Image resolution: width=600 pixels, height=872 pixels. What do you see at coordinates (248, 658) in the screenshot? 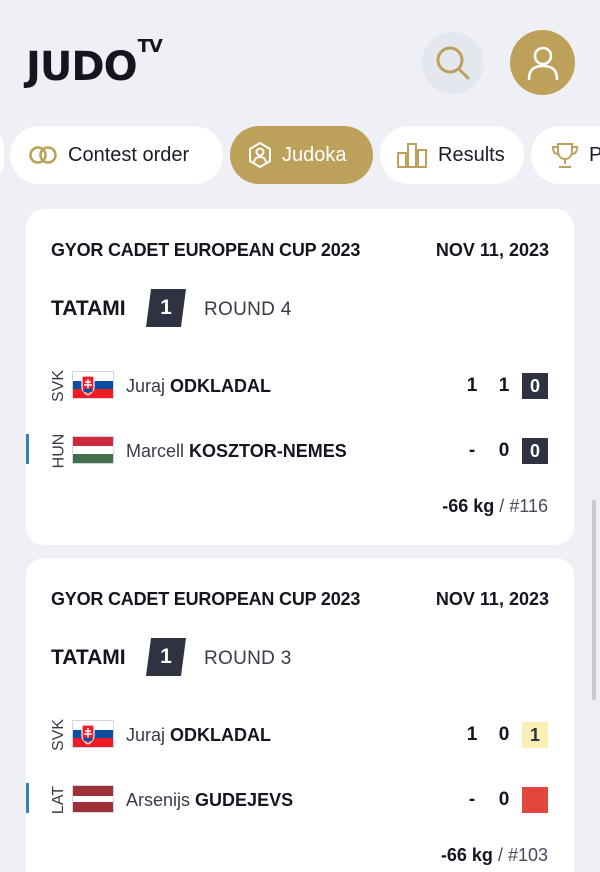
I see `round-label: ROUND 3` at bounding box center [248, 658].